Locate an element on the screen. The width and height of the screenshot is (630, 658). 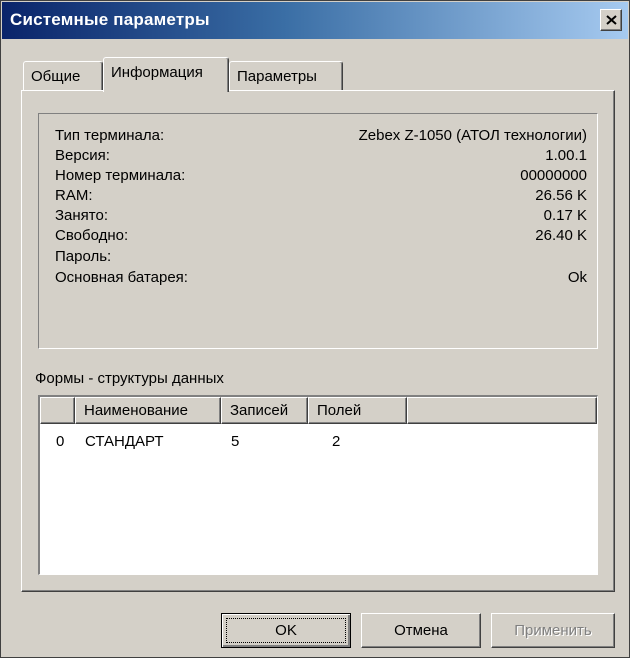
info-row-password: Пароль: is located at coordinates (321, 257).